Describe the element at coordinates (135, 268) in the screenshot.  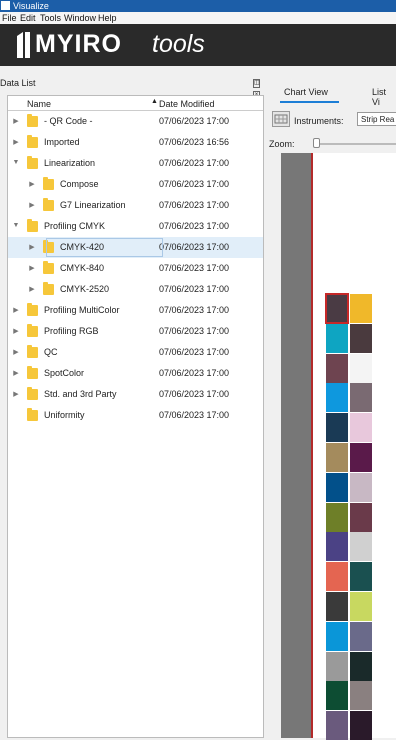
I see `tree-row: ▶ CMYK-840 07/06/2023 17:00` at that location.